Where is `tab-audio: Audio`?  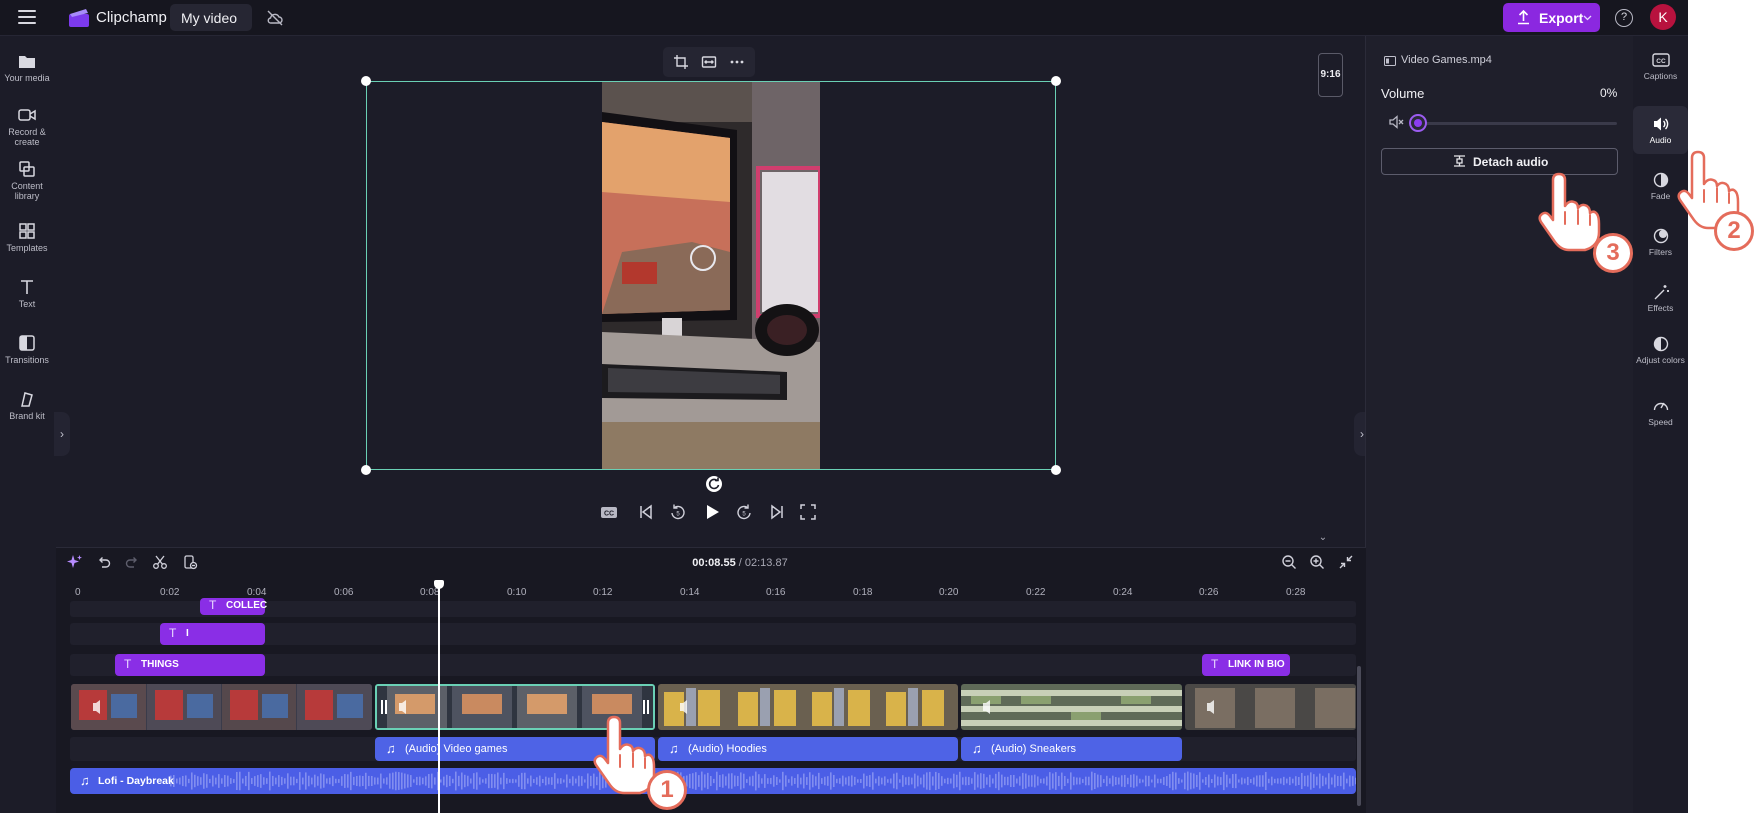
tab-audio: Audio is located at coordinates (1660, 130).